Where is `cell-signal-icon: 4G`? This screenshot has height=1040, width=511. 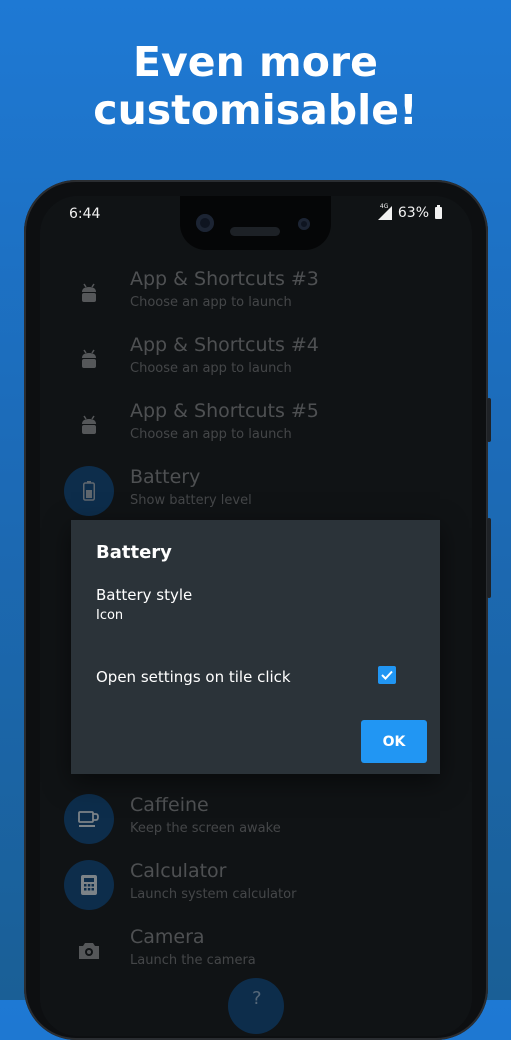
cell-signal-icon: 4G is located at coordinates (384, 211).